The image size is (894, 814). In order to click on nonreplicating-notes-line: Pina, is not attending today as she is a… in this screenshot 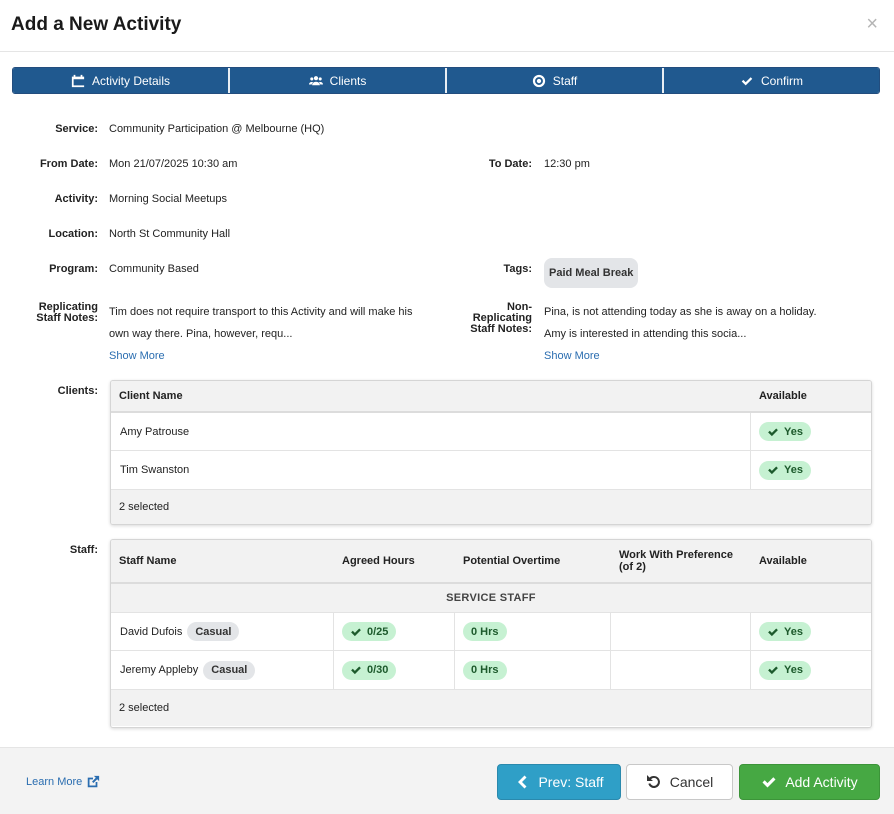, I will do `click(680, 312)`.